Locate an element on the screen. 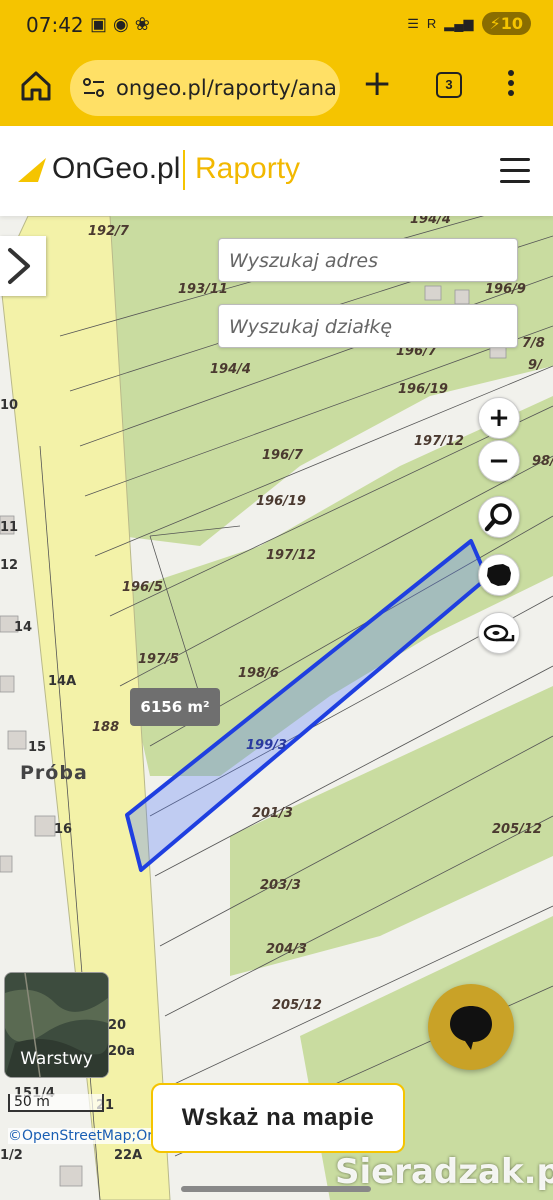 Image resolution: width=553 pixels, height=1200 pixels. chat-bubble-icon is located at coordinates (471, 1028).